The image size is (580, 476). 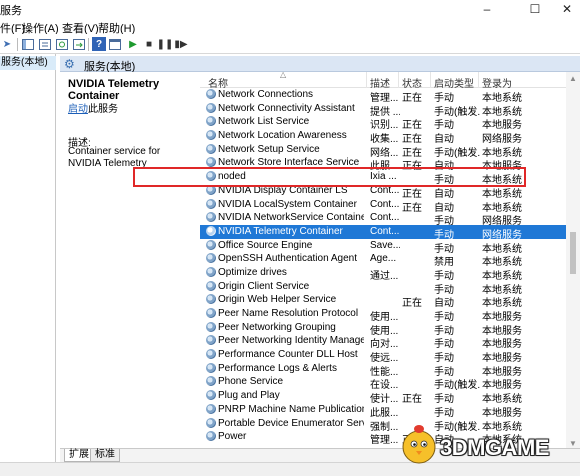 What do you see at coordinates (288, 355) in the screenshot?
I see `service-name-cell: Performance Counter DLL Host` at bounding box center [288, 355].